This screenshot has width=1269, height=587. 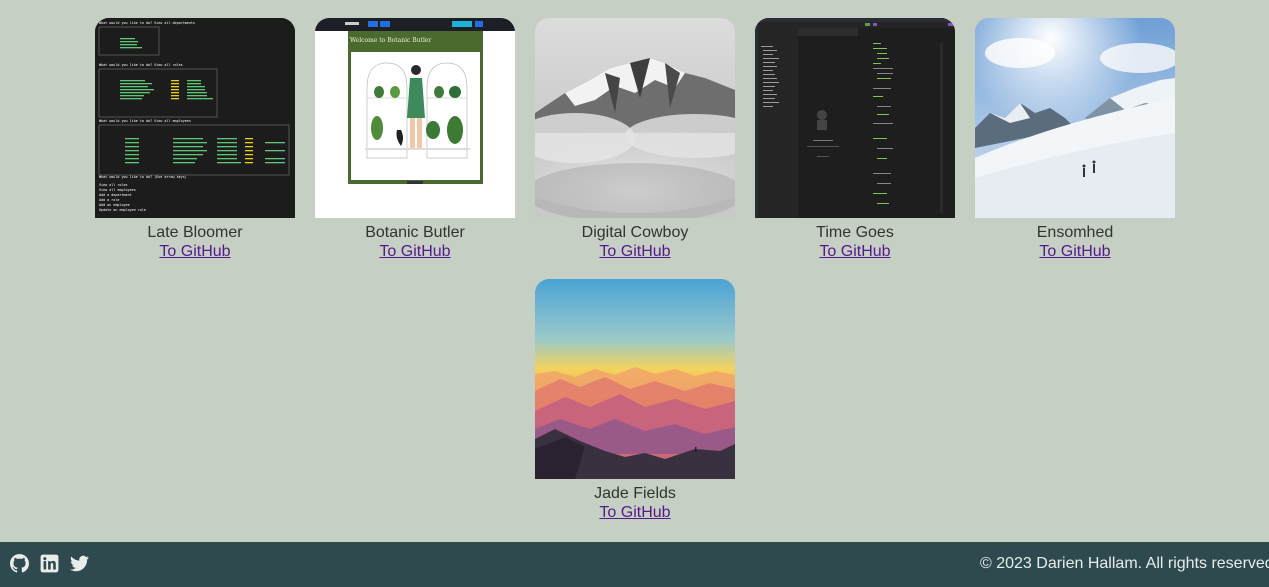 I want to click on thumb-line: Add a role, so click(x=109, y=200).